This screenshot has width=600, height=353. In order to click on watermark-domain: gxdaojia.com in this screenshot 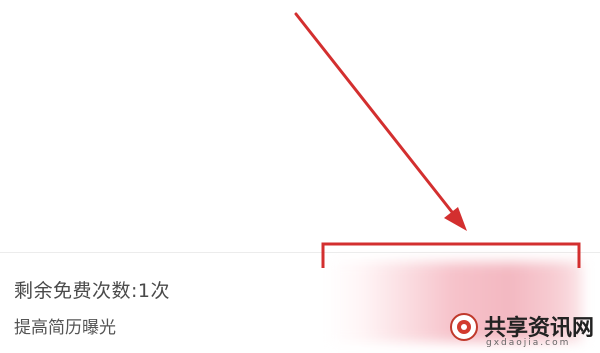, I will do `click(528, 343)`.